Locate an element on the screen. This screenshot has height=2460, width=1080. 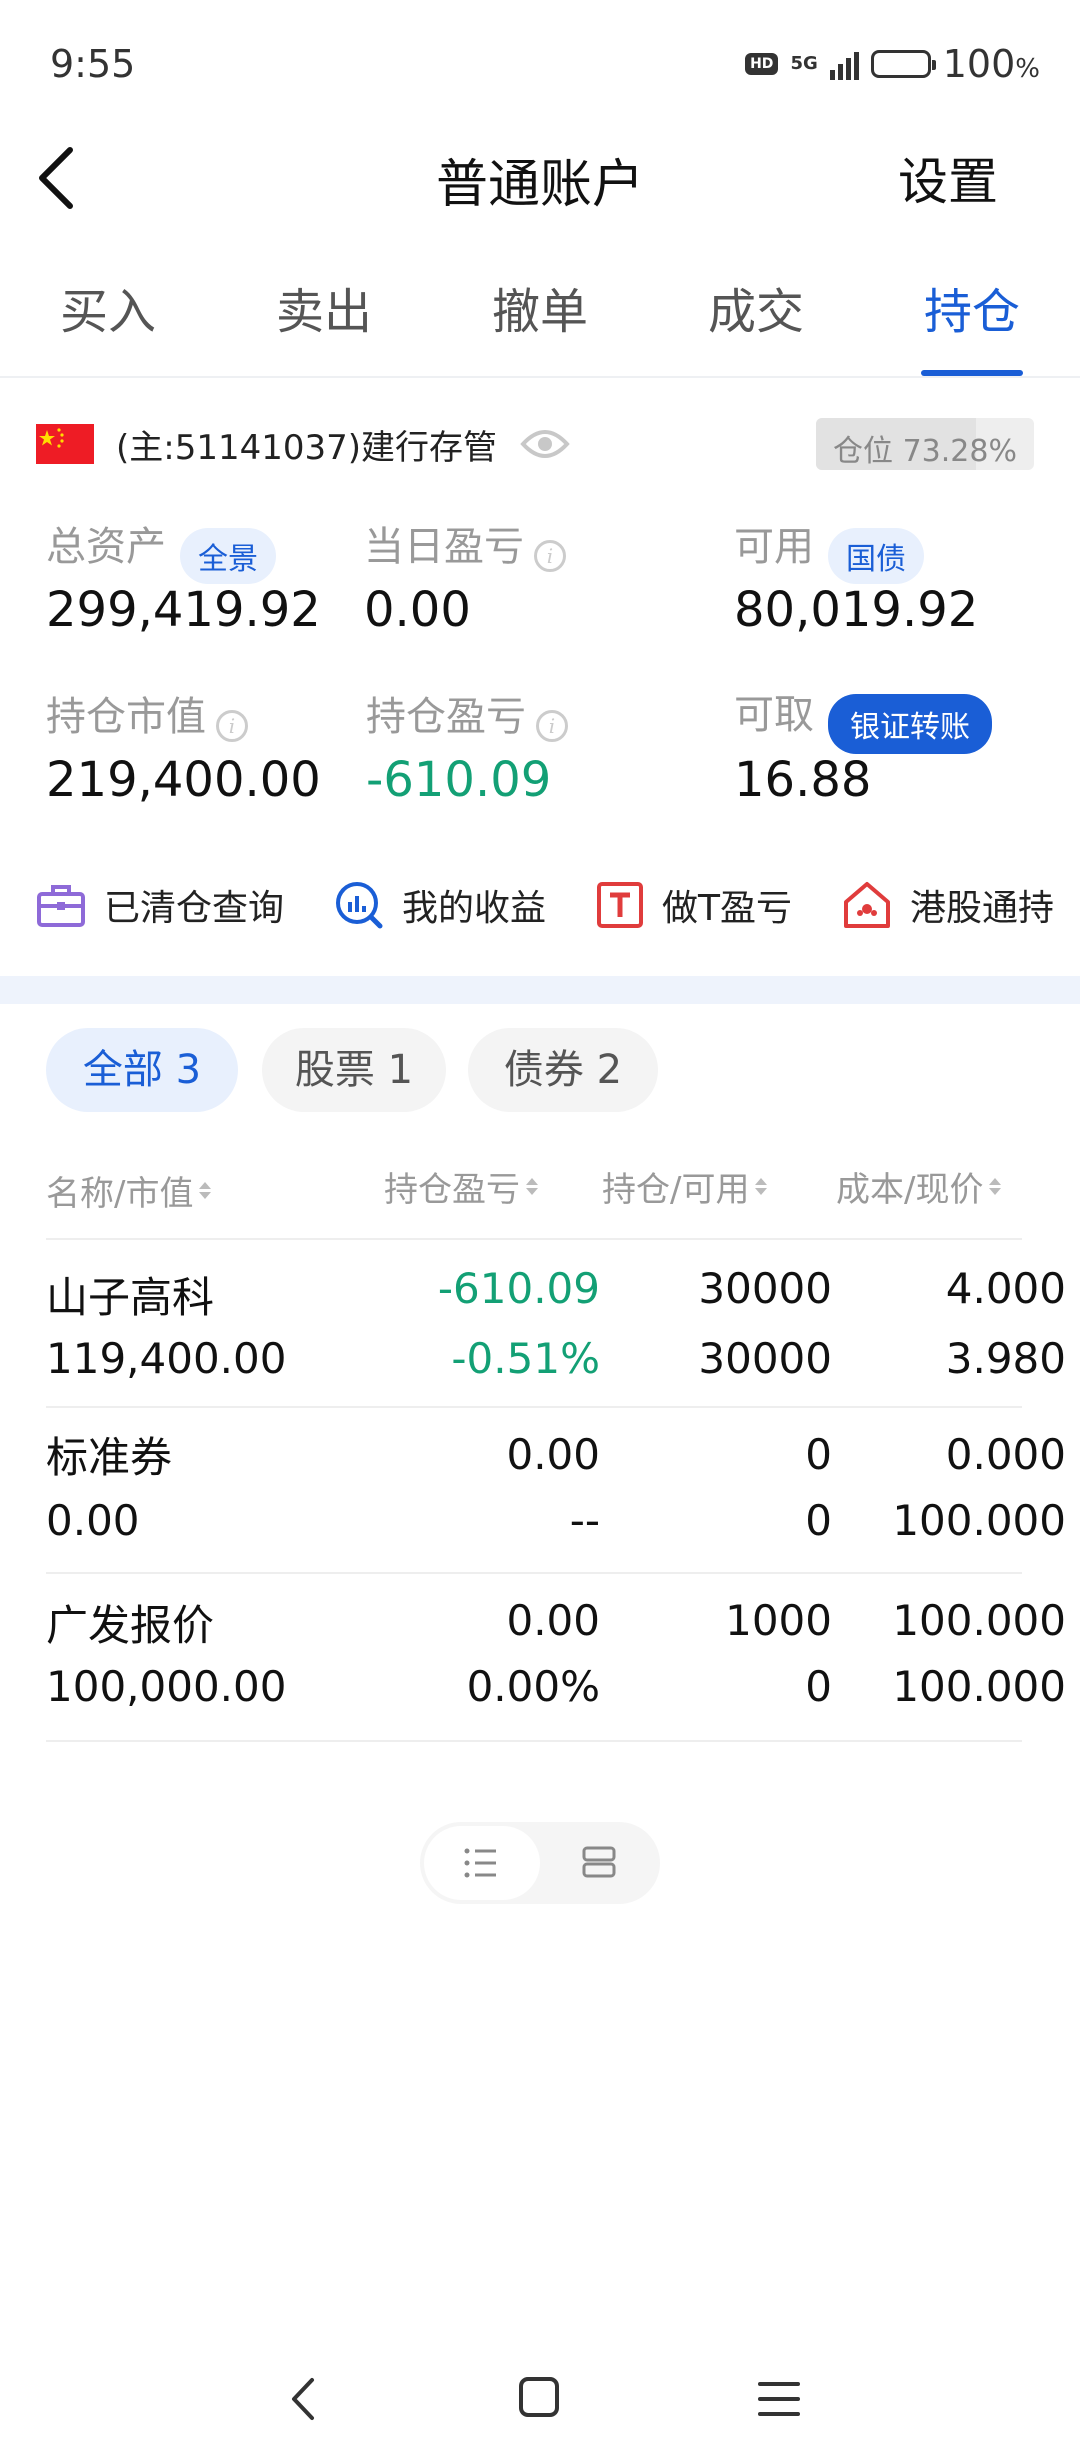
nav-menu-button is located at coordinates (779, 2399).